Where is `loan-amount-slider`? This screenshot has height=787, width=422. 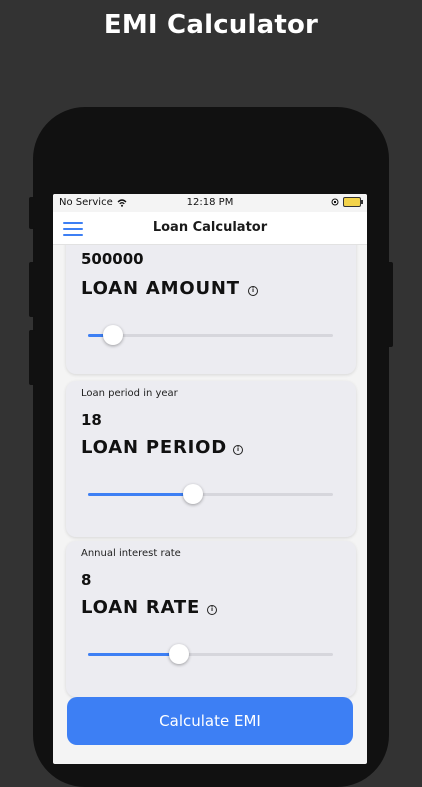 loan-amount-slider is located at coordinates (210, 335).